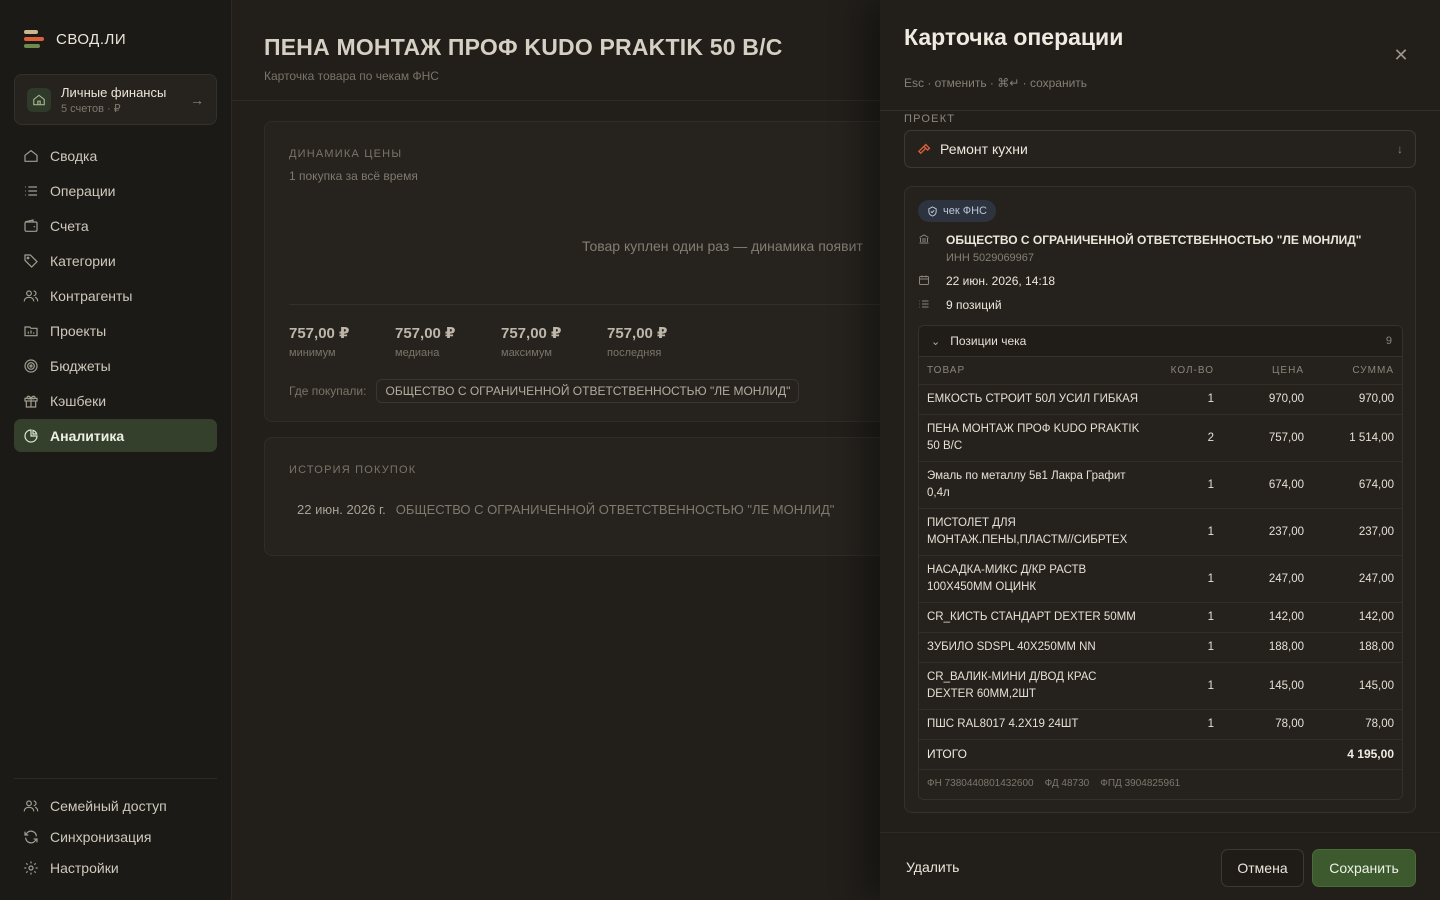  I want to click on table-row: ЗУБИЛО SDSPL 40Х250ММ NN 1 188,00 188,00, so click(1160, 646).